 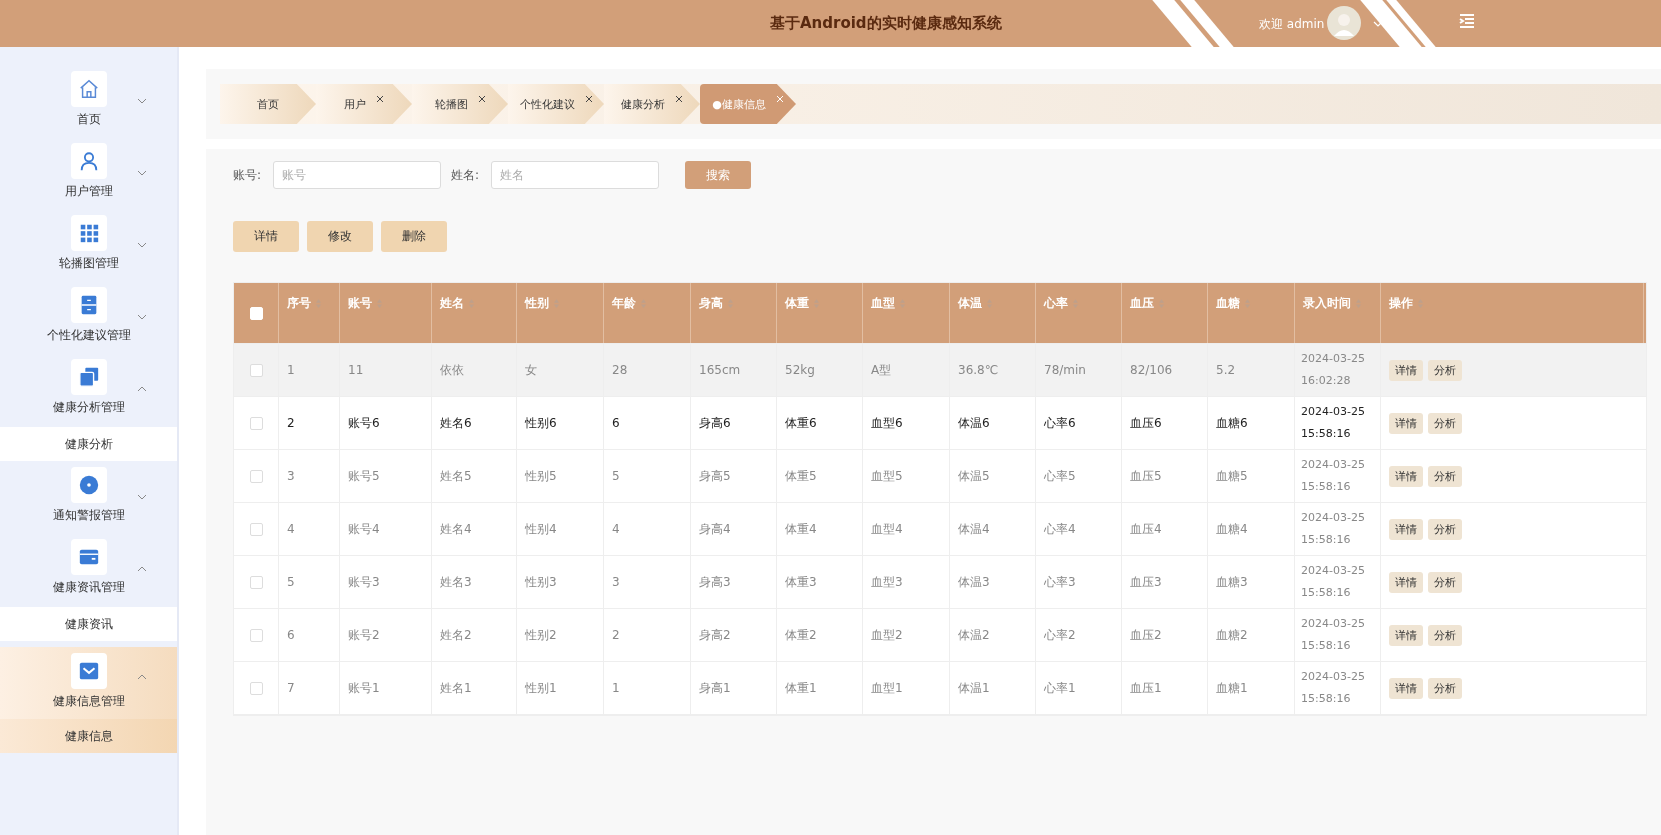 I want to click on table-cell-text: 心率2, so click(x=1060, y=635).